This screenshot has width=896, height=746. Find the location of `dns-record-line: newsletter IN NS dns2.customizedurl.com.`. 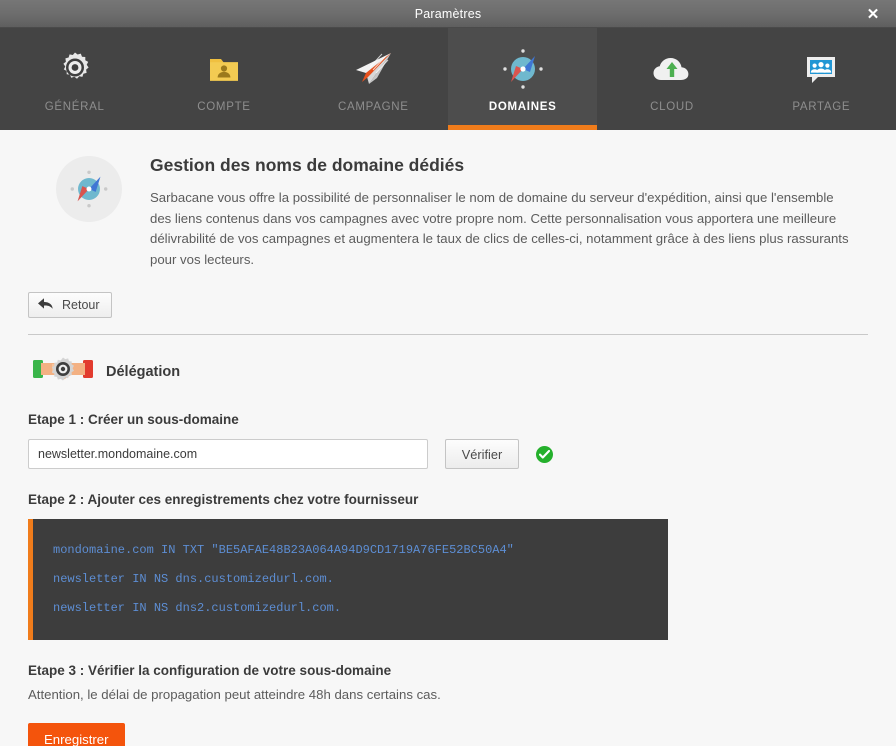

dns-record-line: newsletter IN NS dns2.customizedurl.com. is located at coordinates (197, 608).